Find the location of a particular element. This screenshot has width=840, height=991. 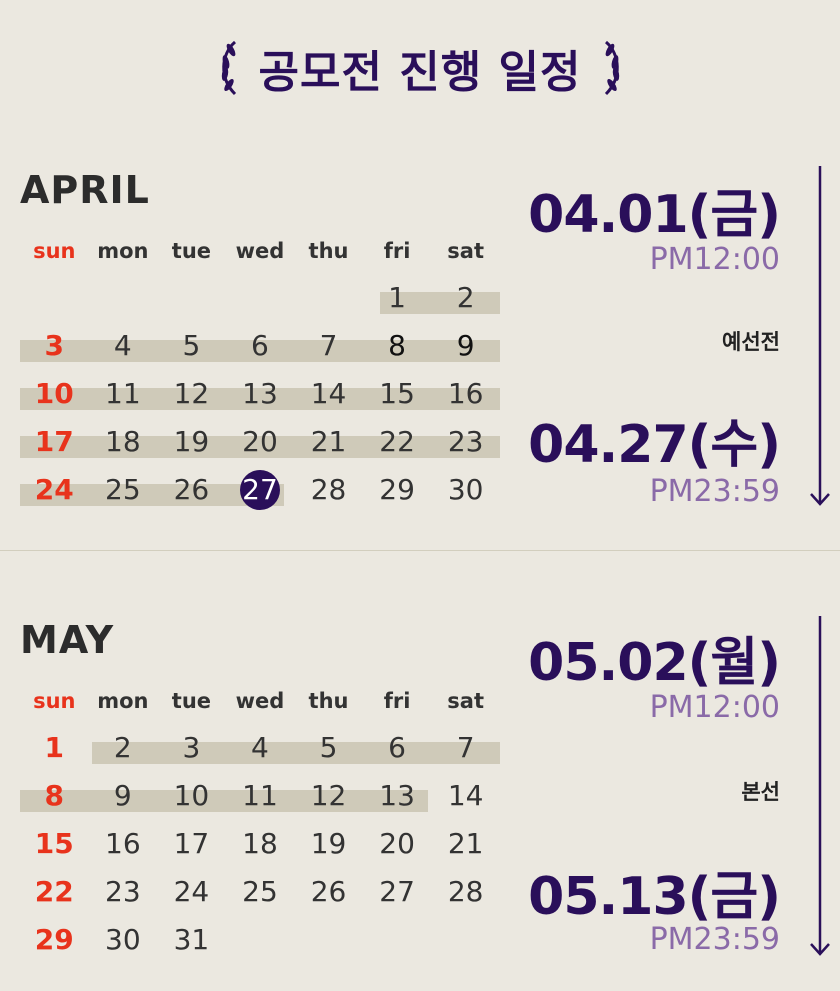

calendar-week: 22 23 24 25 26 27 28 is located at coordinates (260, 892).